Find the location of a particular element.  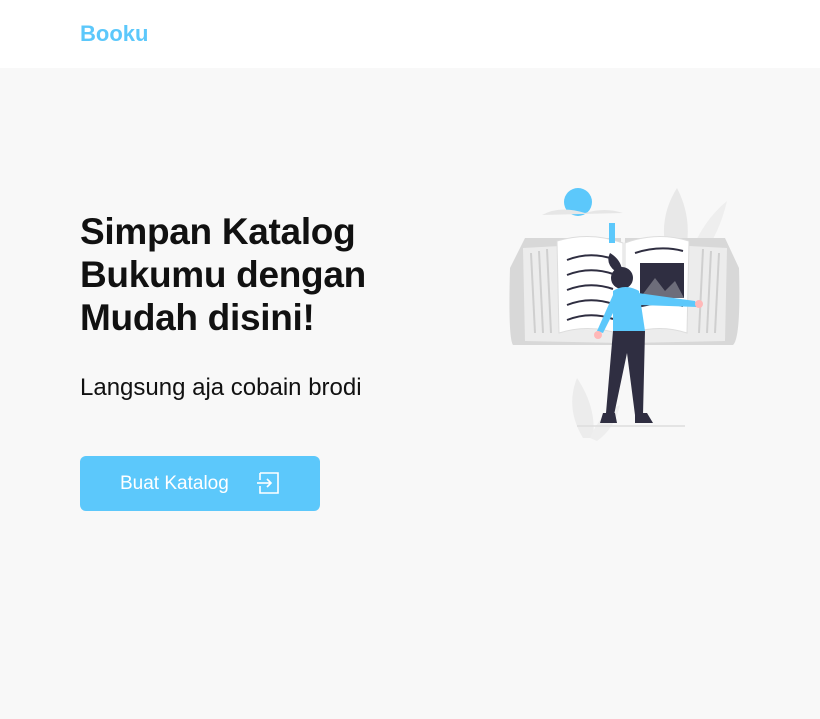

create-catalog-button-label: Buat Katalog is located at coordinates (174, 483).